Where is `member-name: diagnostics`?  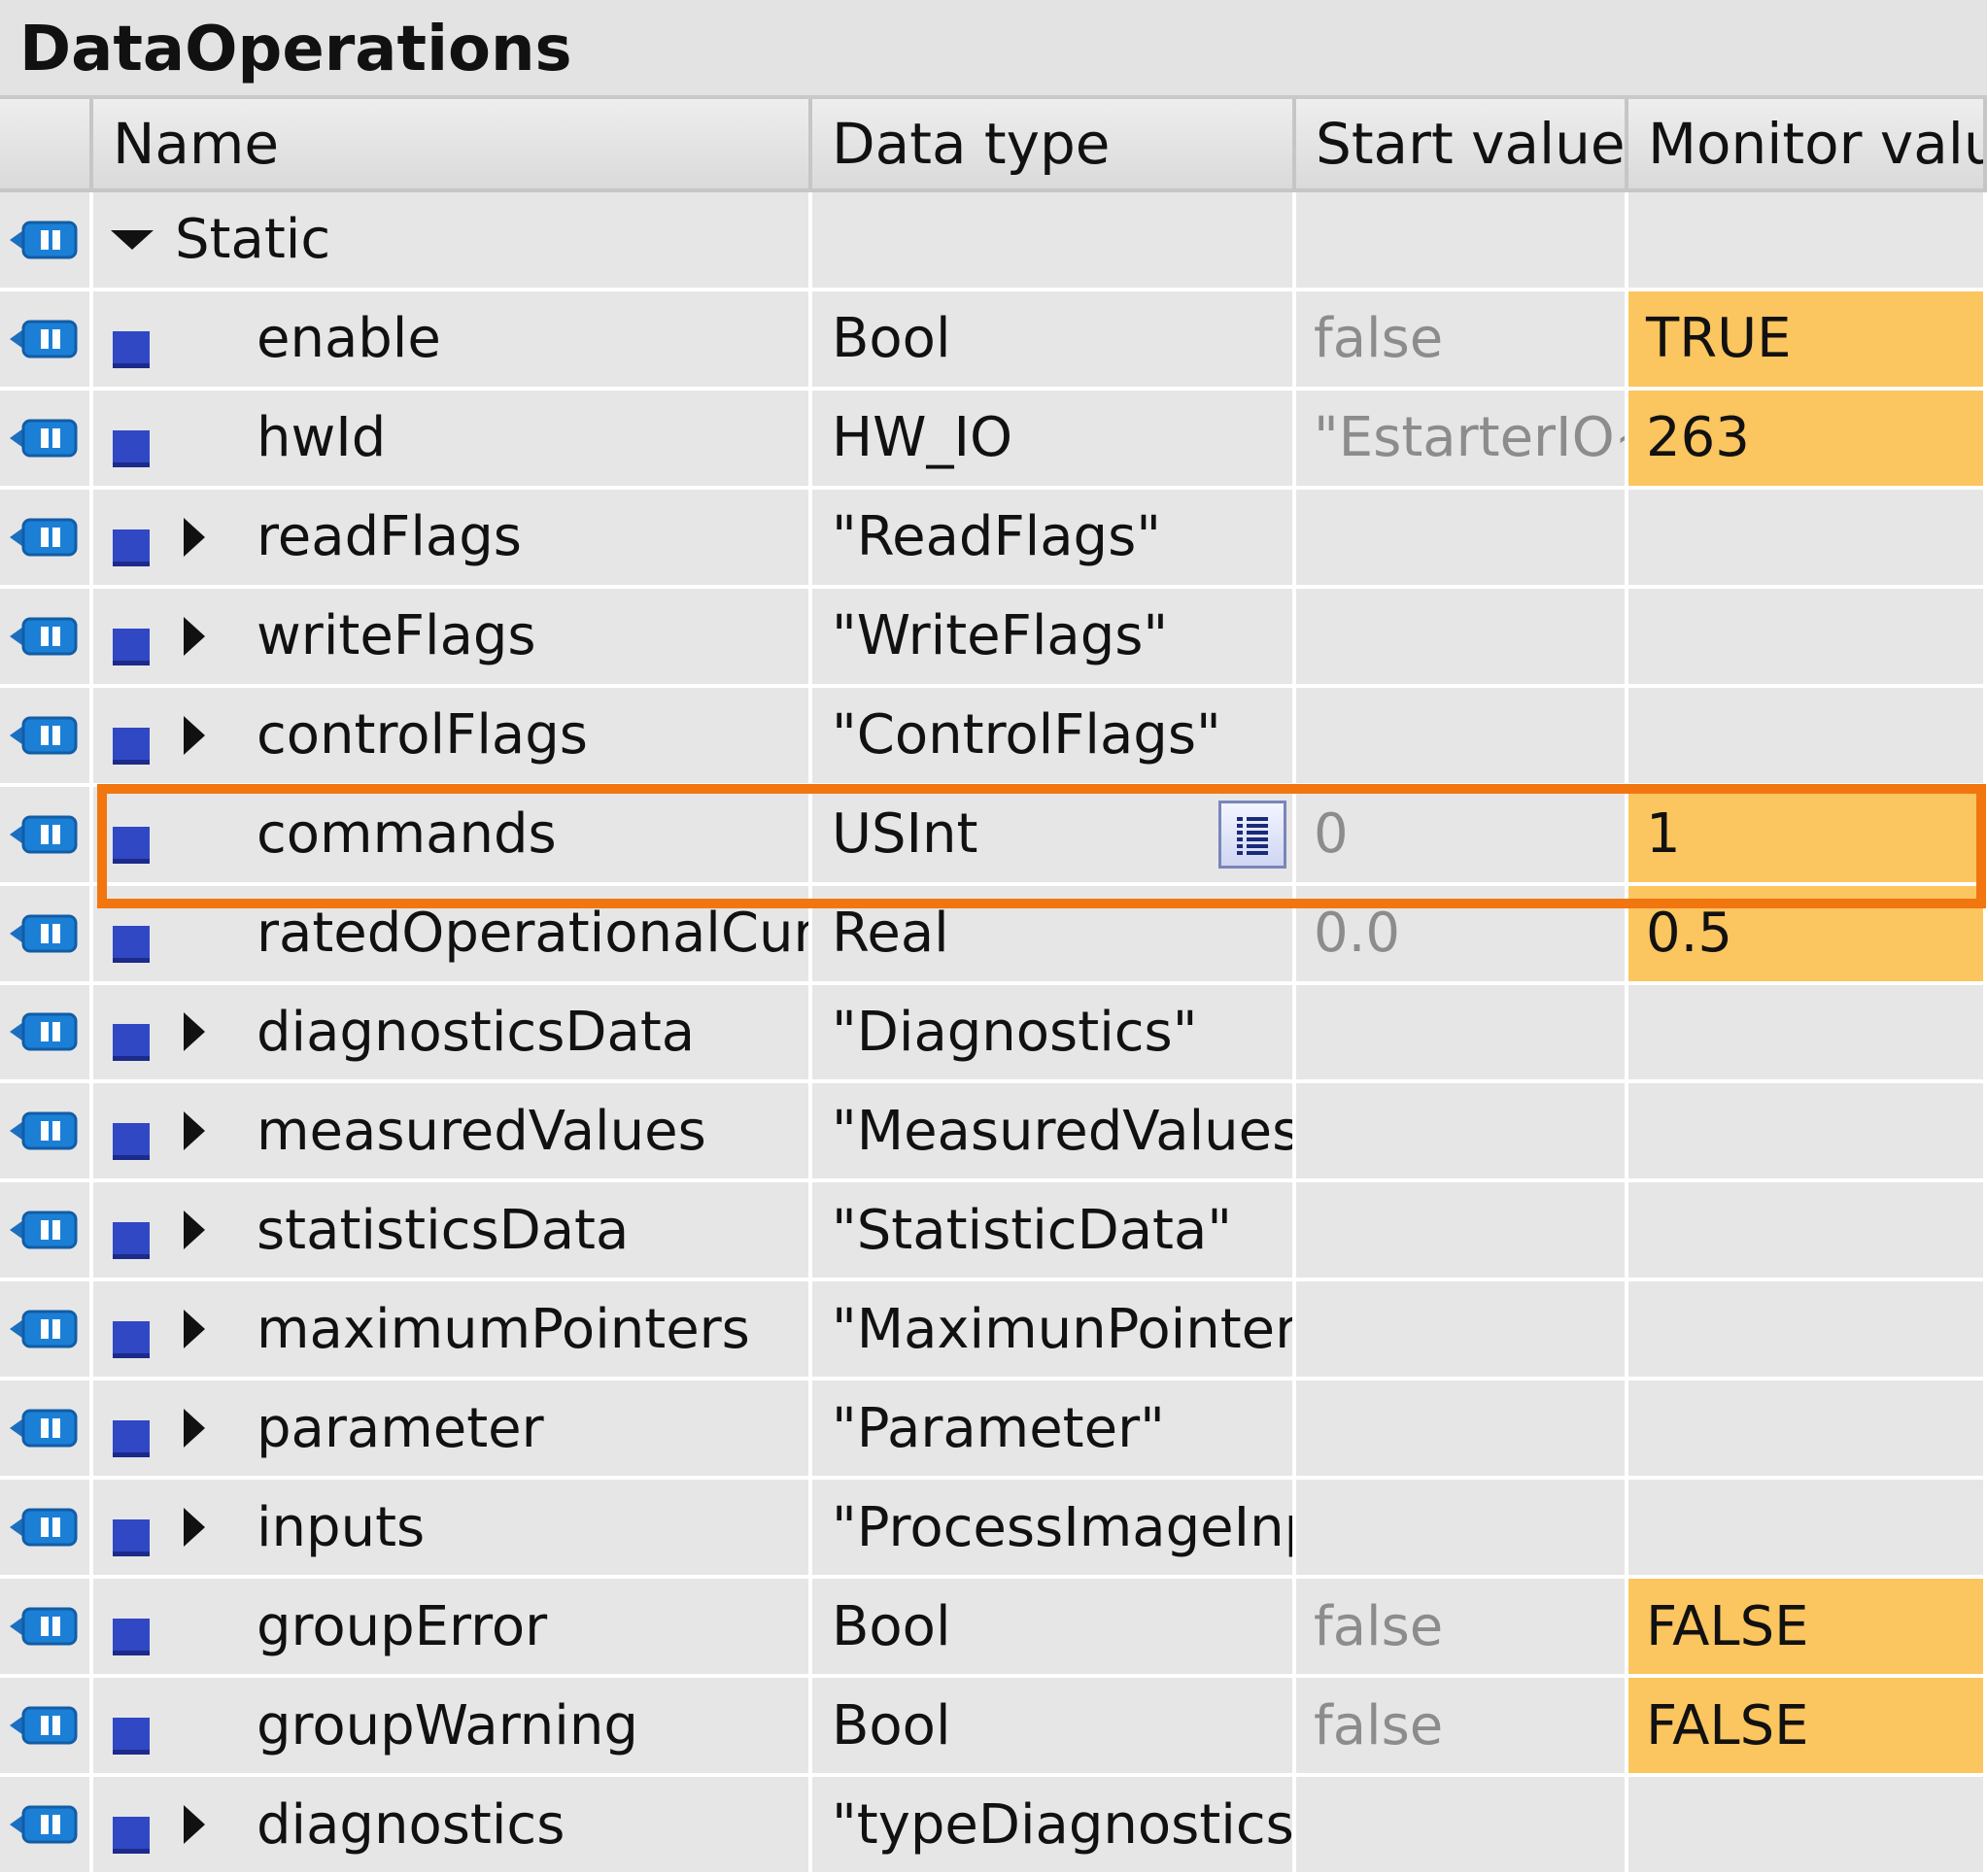
member-name: diagnostics is located at coordinates (411, 1824).